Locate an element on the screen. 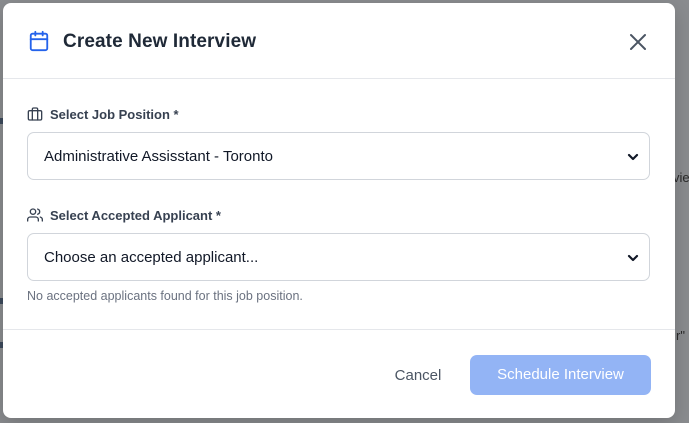  footer-divider is located at coordinates (339, 329).